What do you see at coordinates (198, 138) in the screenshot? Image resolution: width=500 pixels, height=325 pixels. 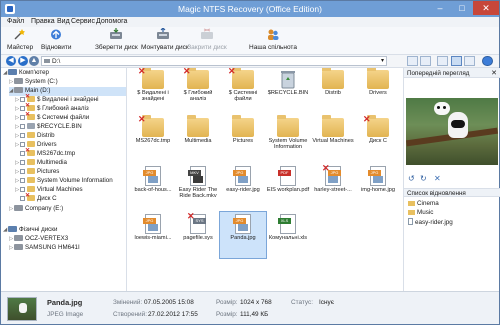 I see `file-item-multimedia: Multimedia` at bounding box center [198, 138].